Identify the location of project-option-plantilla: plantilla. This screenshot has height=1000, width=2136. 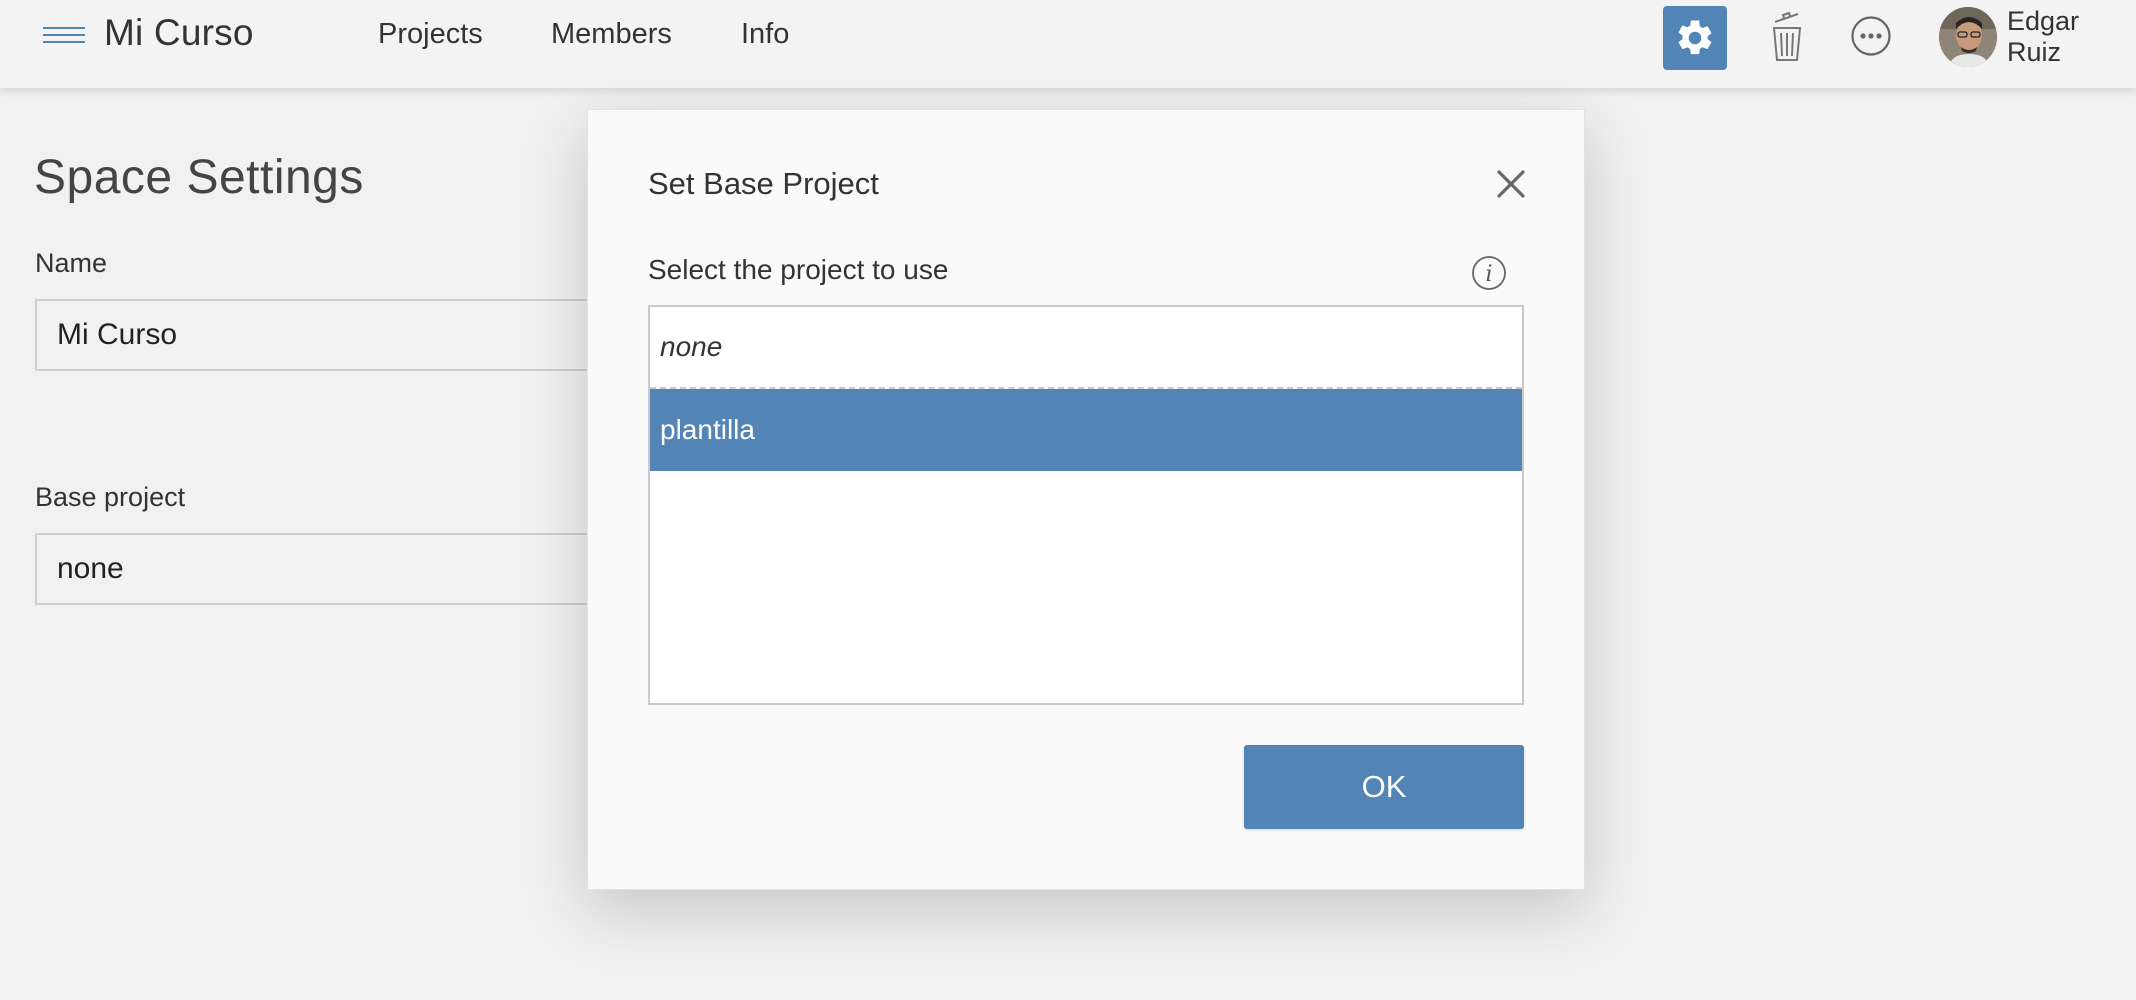
(1086, 430).